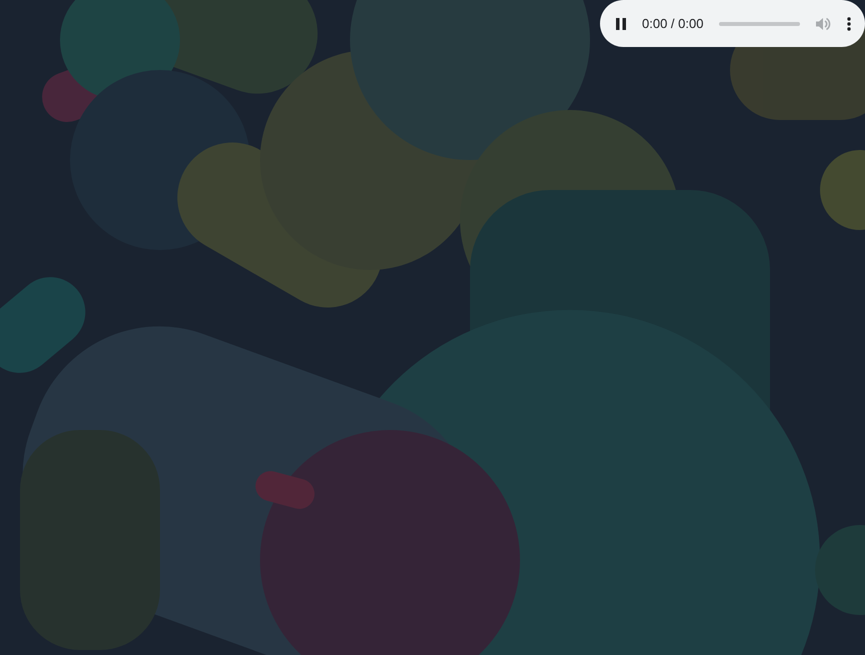 This screenshot has height=655, width=865. What do you see at coordinates (621, 24) in the screenshot?
I see `pause-icon` at bounding box center [621, 24].